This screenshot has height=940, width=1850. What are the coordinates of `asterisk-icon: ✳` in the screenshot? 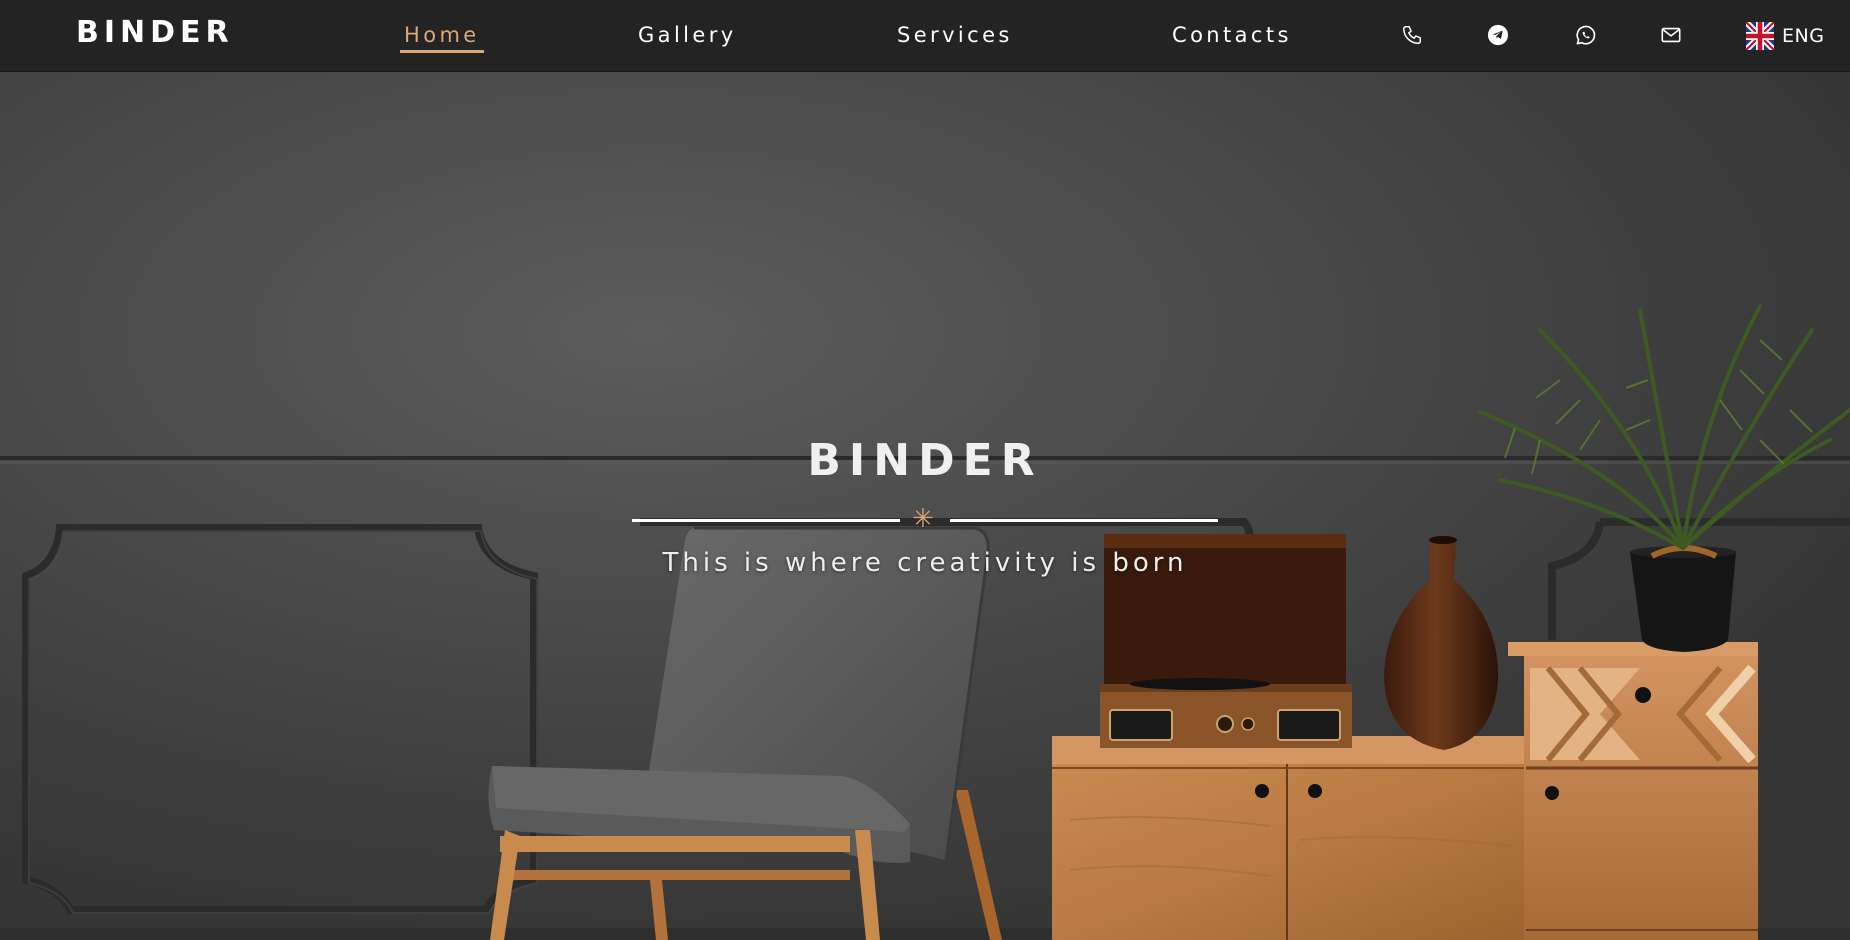 It's located at (923, 519).